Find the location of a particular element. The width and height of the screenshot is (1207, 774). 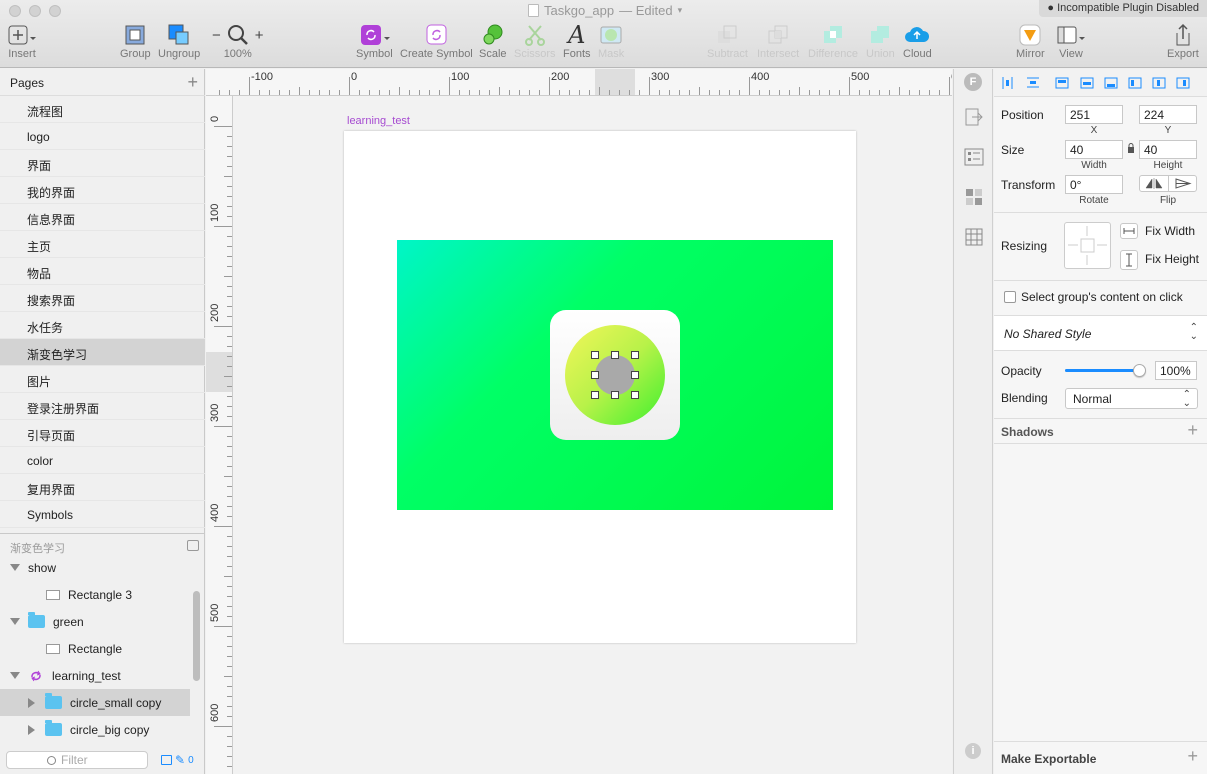

grid-icon is located at coordinates (974, 237).